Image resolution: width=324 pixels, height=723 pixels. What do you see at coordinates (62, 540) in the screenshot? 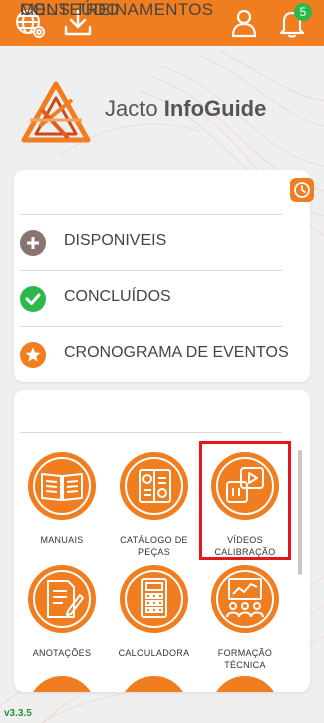
I see `grid-item-label: MANUAIS` at bounding box center [62, 540].